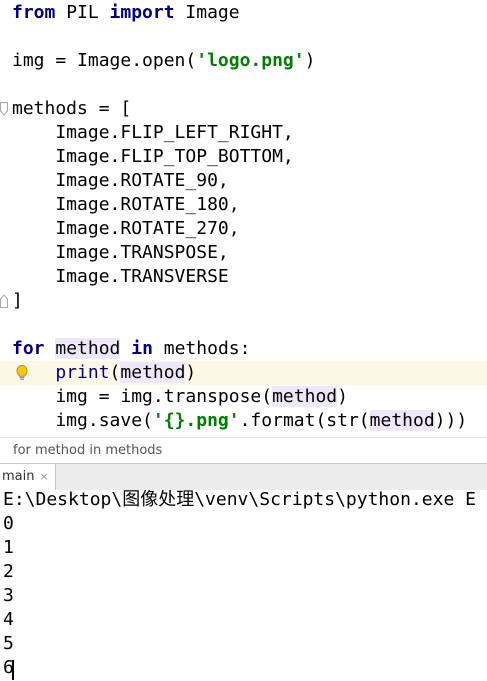 The width and height of the screenshot is (487, 681). I want to click on code-line: Image.TRANSVERSE, so click(243, 277).